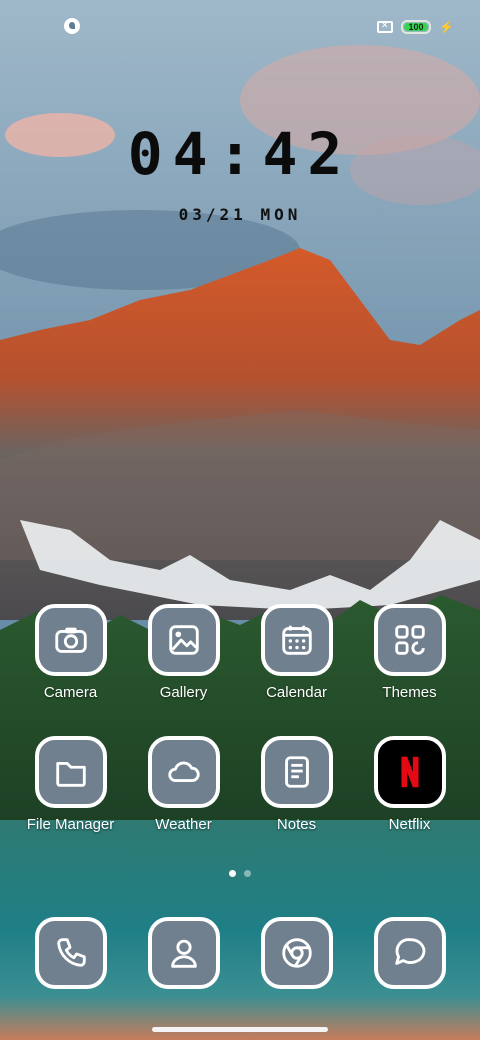 The width and height of the screenshot is (480, 1040). Describe the element at coordinates (240, 873) in the screenshot. I see `page-indicator` at that location.